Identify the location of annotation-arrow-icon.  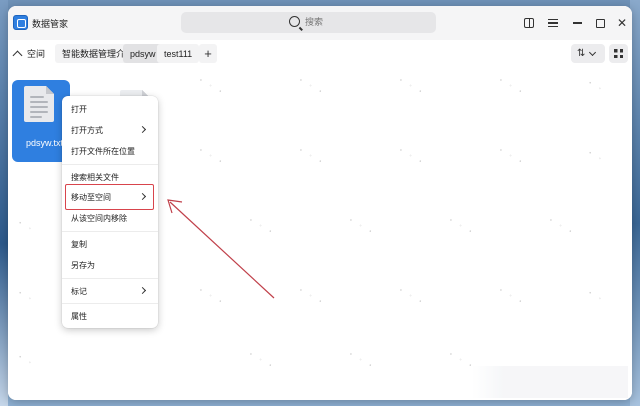
(221, 249).